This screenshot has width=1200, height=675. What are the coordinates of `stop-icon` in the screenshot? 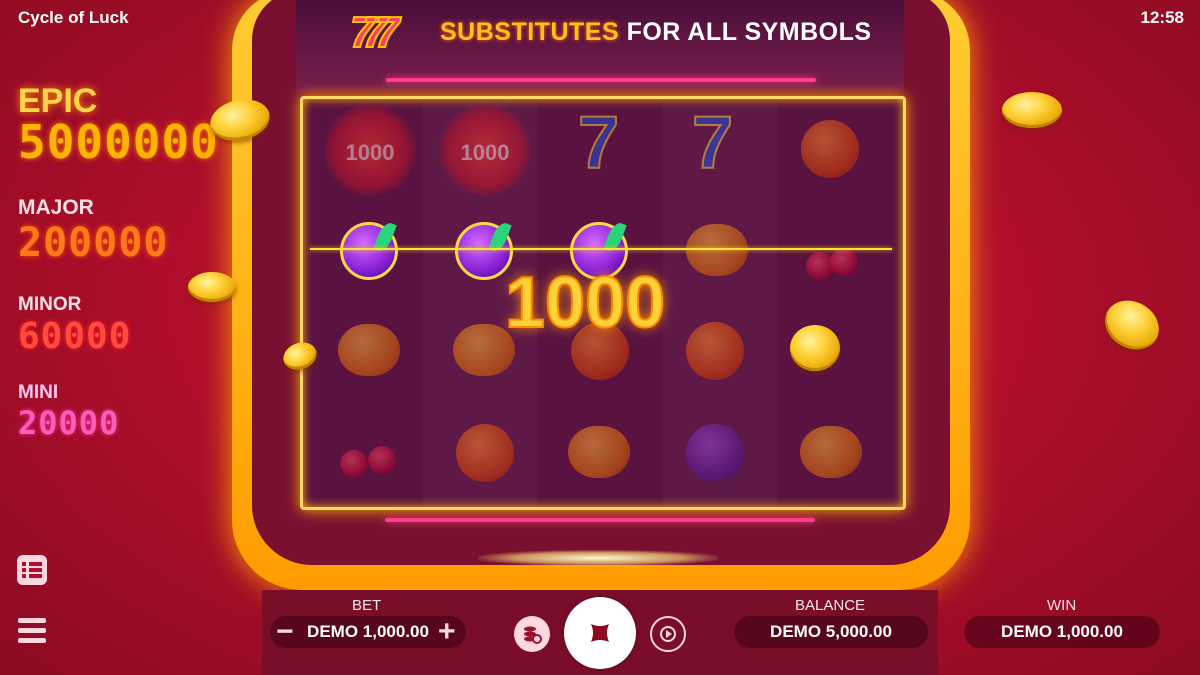 It's located at (600, 633).